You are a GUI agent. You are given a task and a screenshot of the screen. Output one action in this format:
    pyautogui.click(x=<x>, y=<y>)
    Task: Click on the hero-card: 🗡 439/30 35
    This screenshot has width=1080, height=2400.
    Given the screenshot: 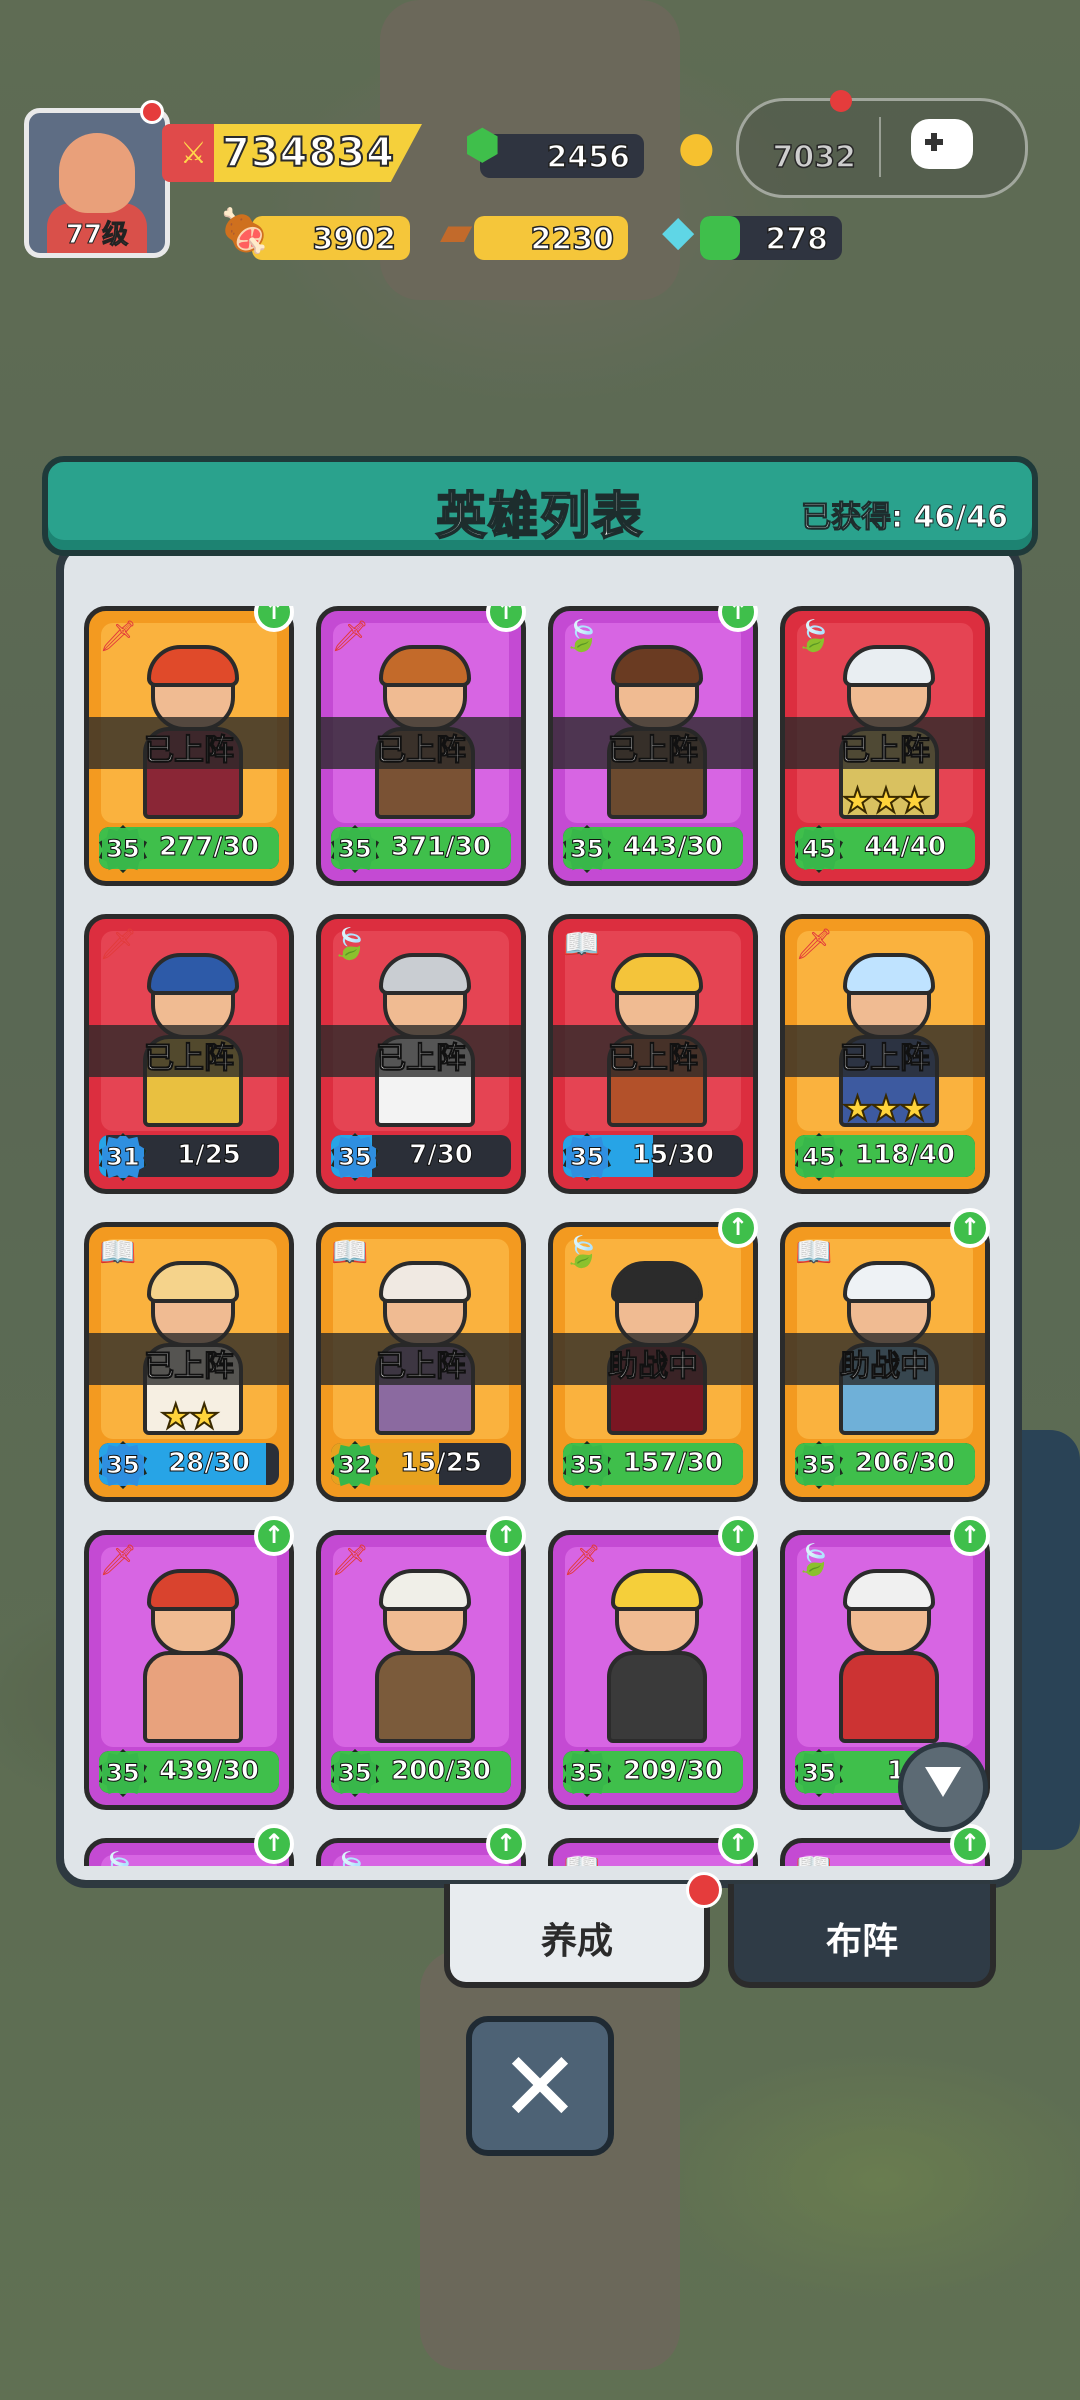 What is the action you would take?
    pyautogui.click(x=189, y=1670)
    